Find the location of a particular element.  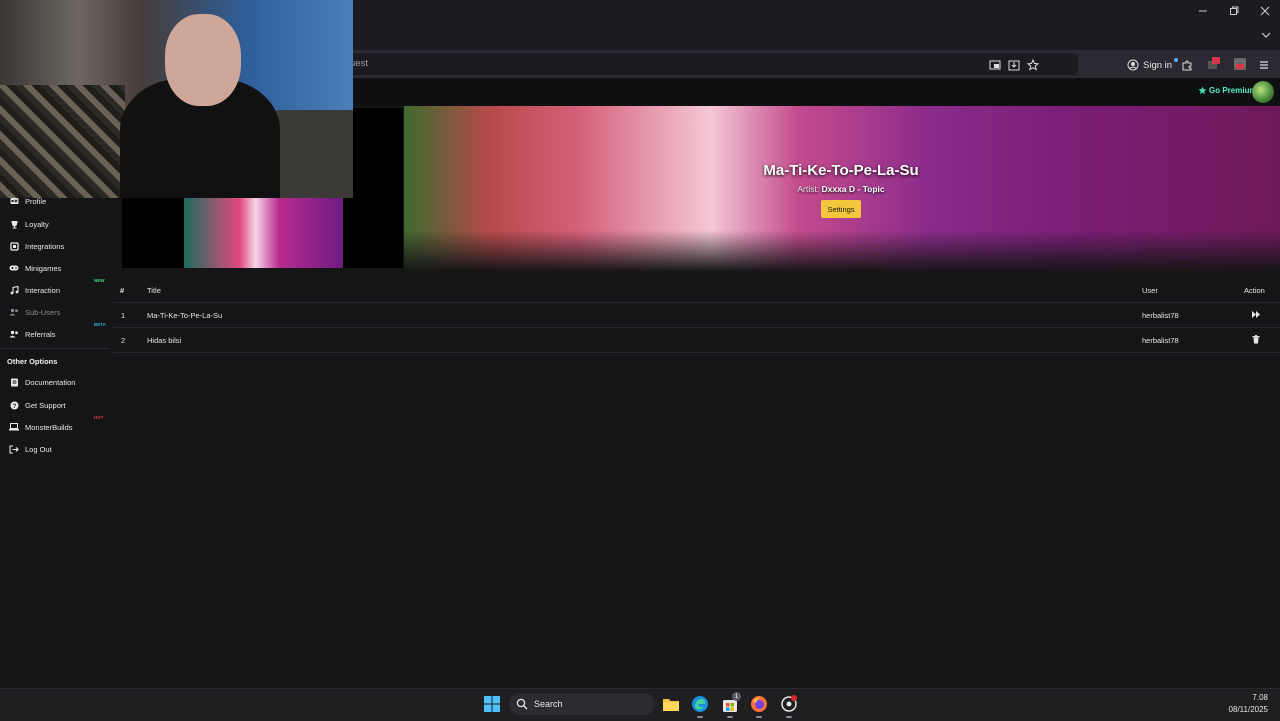

sidebar-item-interaction: Interaction NEW is located at coordinates (55, 288).